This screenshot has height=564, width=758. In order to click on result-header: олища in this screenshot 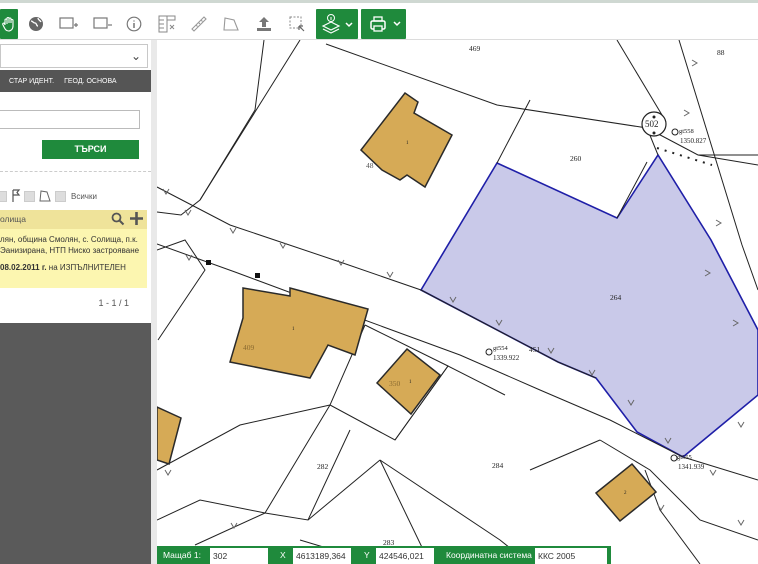, I will do `click(73, 219)`.